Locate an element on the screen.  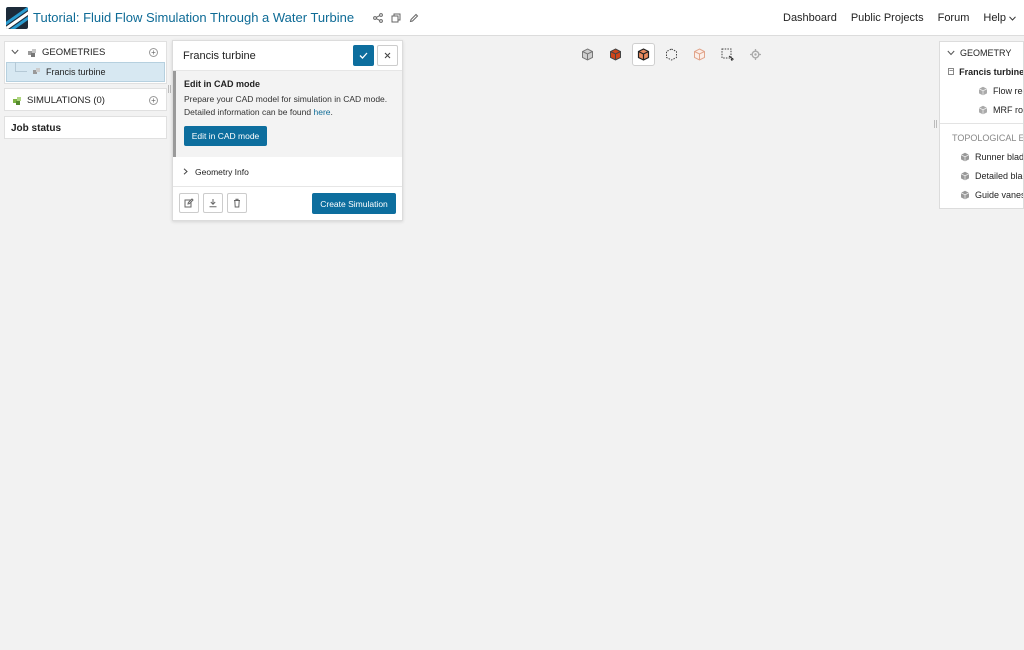
transparent-view-icon is located at coordinates (699, 54).